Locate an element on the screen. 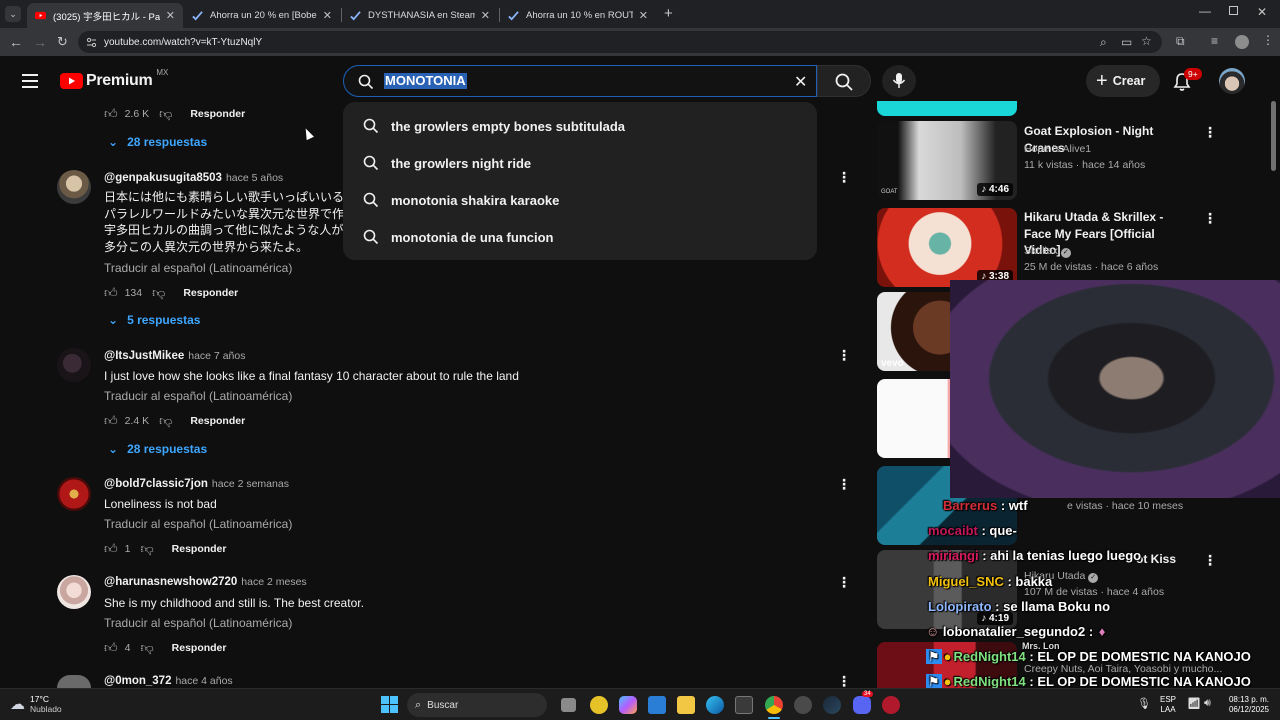 This screenshot has width=1280, height=720. suggestion-item: monotonia shakira karaoke is located at coordinates (580, 200).